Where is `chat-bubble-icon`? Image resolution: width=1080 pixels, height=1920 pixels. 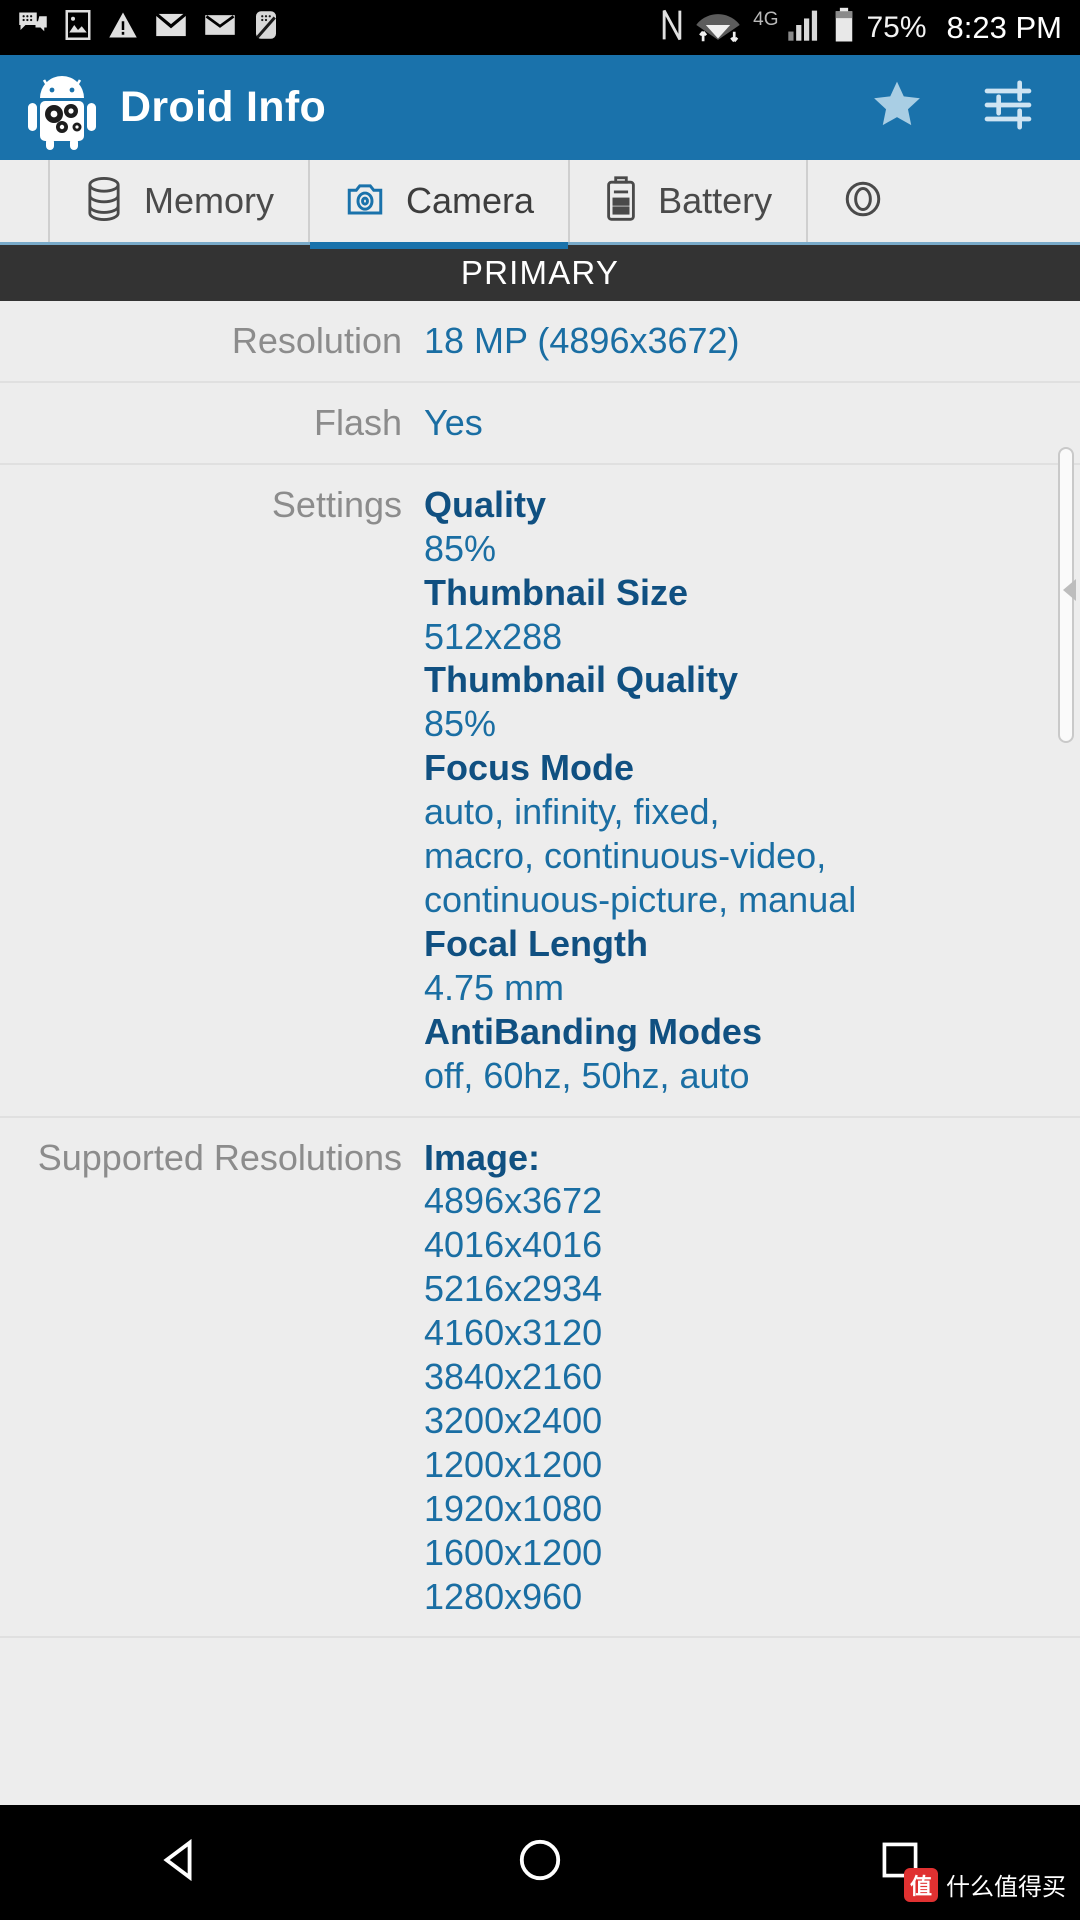
chat-bubble-icon is located at coordinates (33, 27).